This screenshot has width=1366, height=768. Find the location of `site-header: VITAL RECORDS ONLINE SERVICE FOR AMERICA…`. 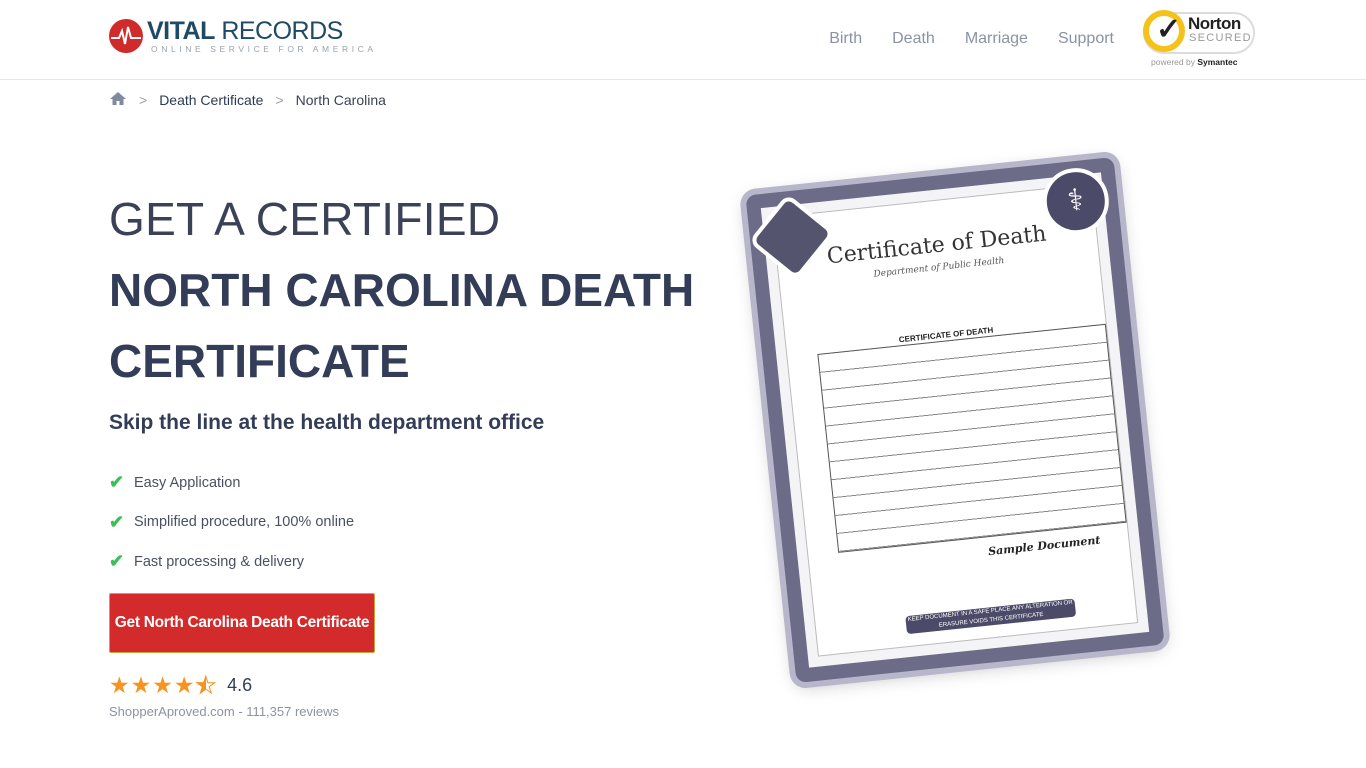

site-header: VITAL RECORDS ONLINE SERVICE FOR AMERICA… is located at coordinates (683, 40).